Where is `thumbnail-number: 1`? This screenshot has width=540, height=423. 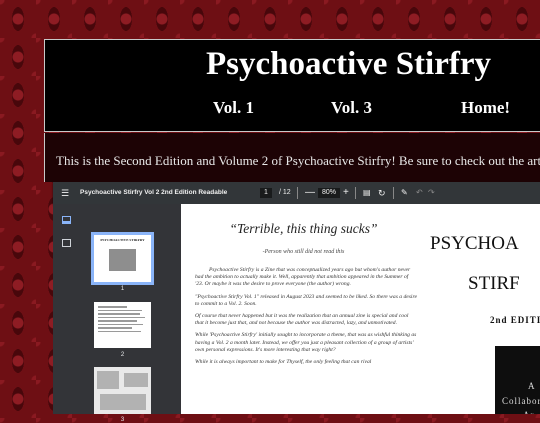
thumbnail-number: 1 is located at coordinates (122, 289).